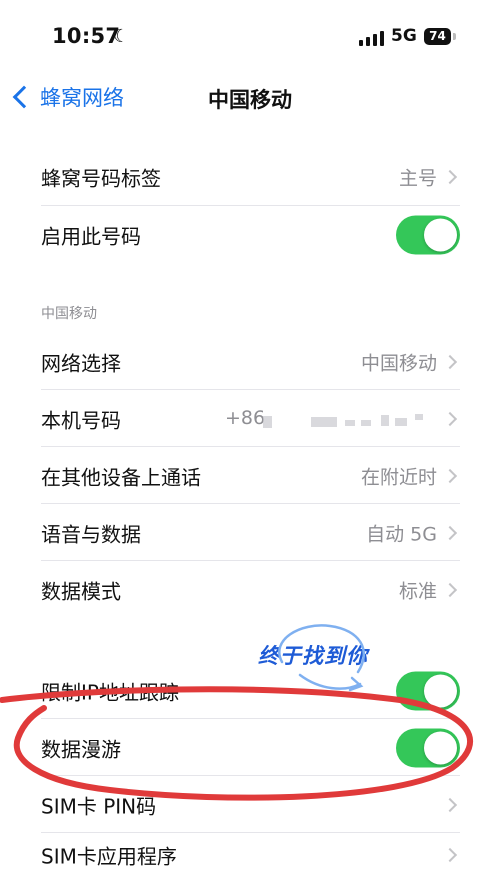 This screenshot has width=500, height=890. Describe the element at coordinates (398, 363) in the screenshot. I see `row-value: 中国移动` at that location.